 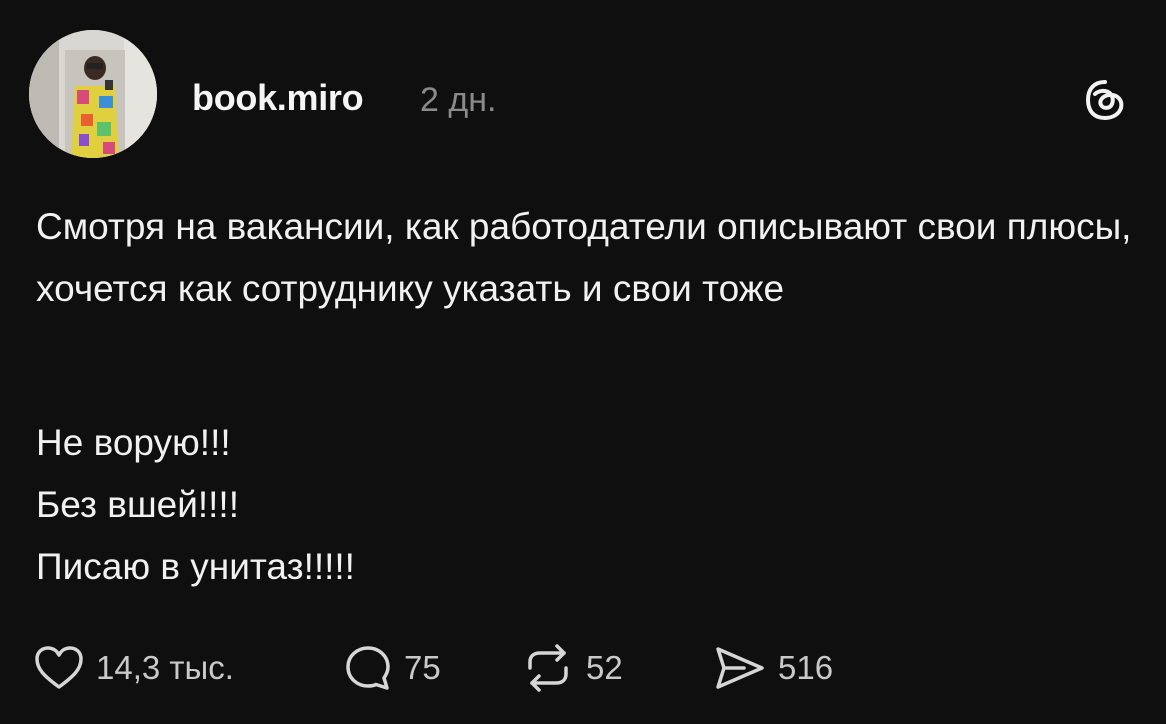 What do you see at coordinates (572, 668) in the screenshot?
I see `repost-button: 52` at bounding box center [572, 668].